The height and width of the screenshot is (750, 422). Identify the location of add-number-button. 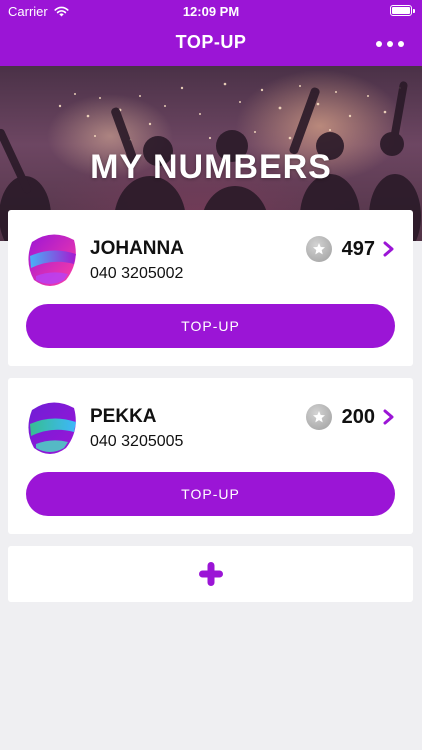
(210, 574).